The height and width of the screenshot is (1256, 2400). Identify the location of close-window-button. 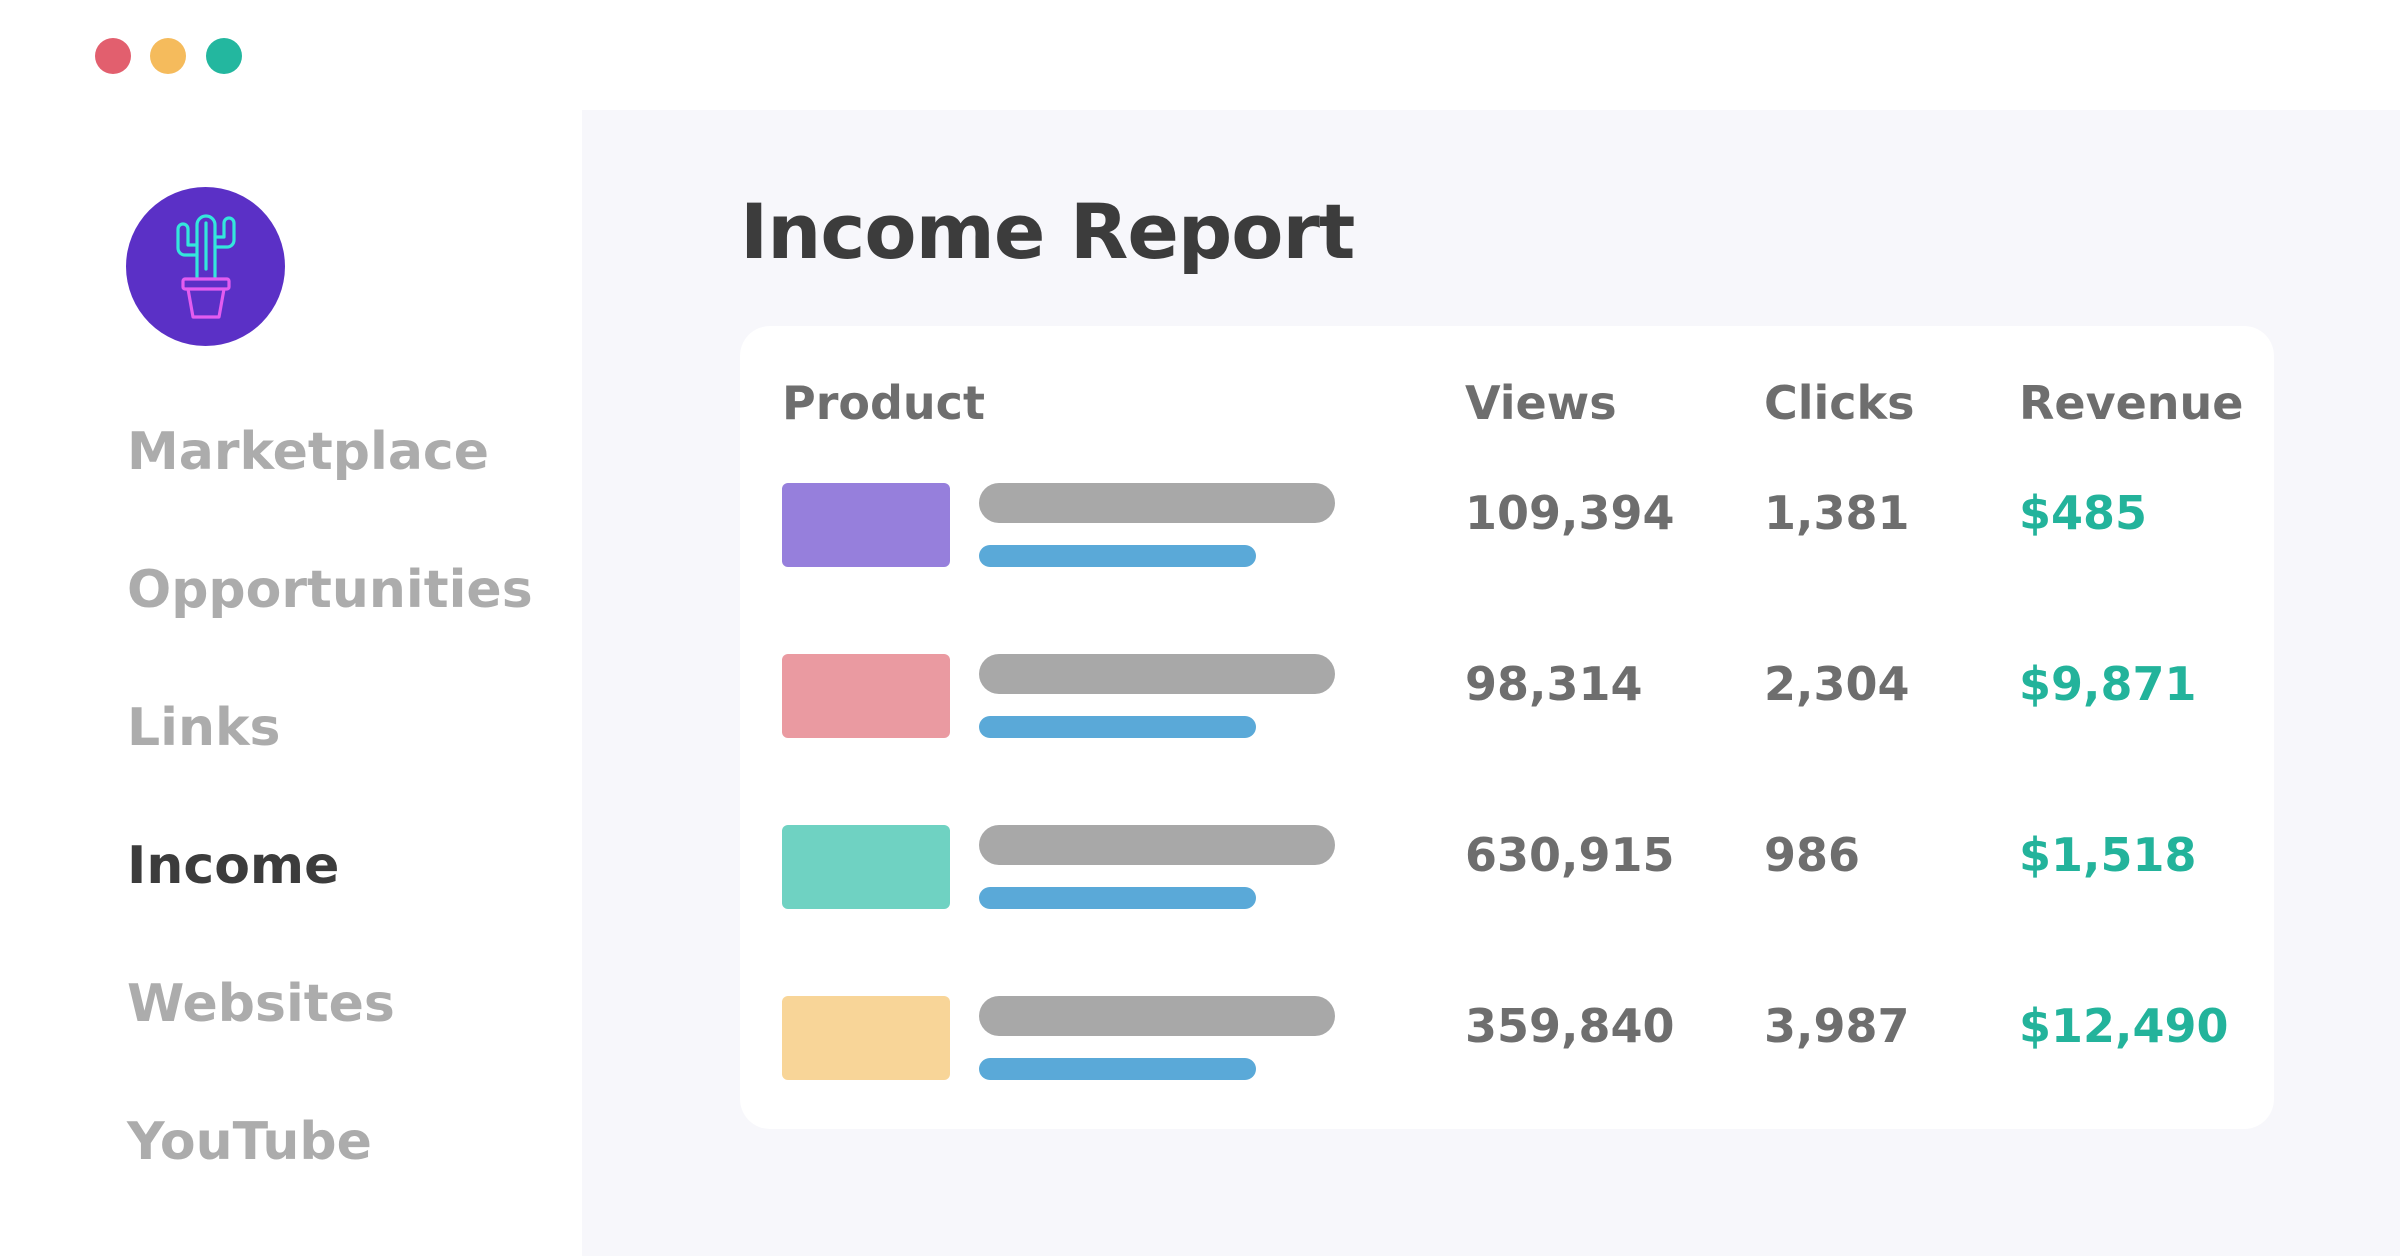
(113, 56).